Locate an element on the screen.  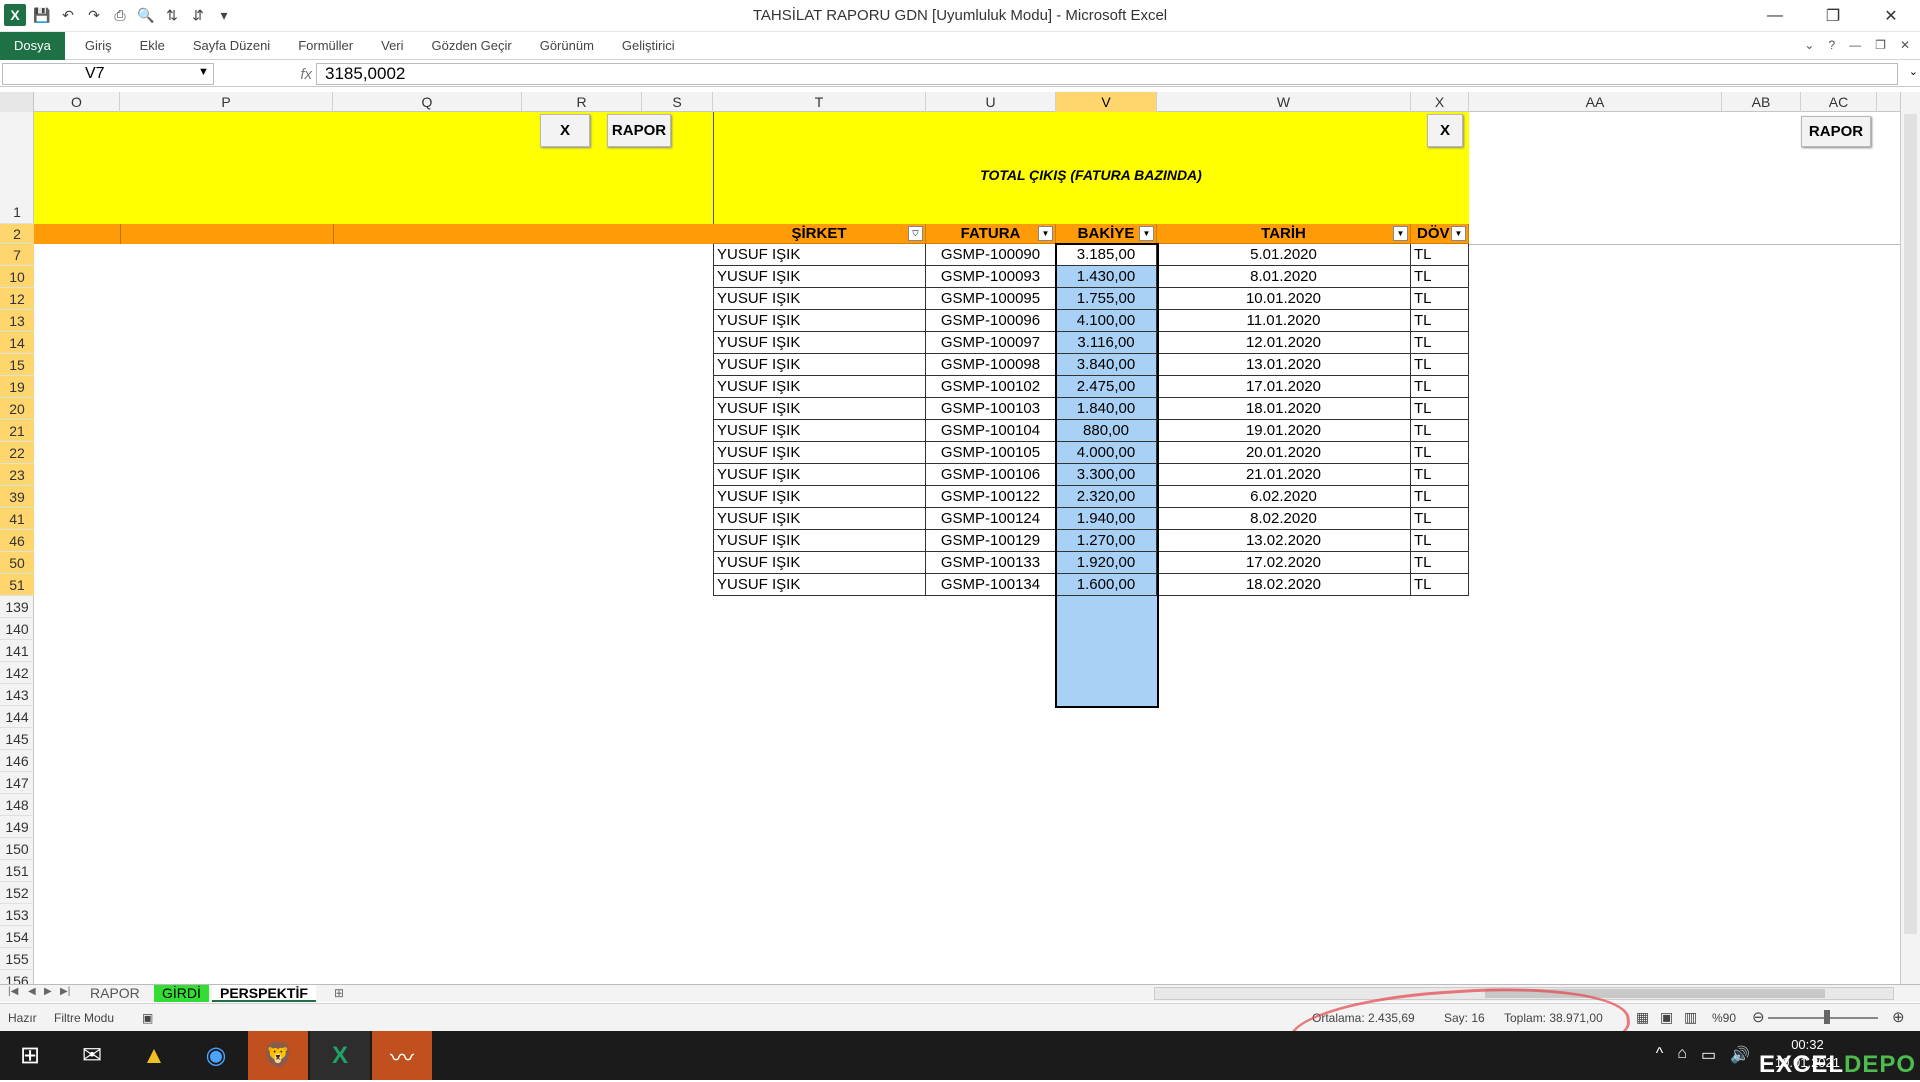
cell-tarih: 19.01.2020 is located at coordinates (1284, 431).